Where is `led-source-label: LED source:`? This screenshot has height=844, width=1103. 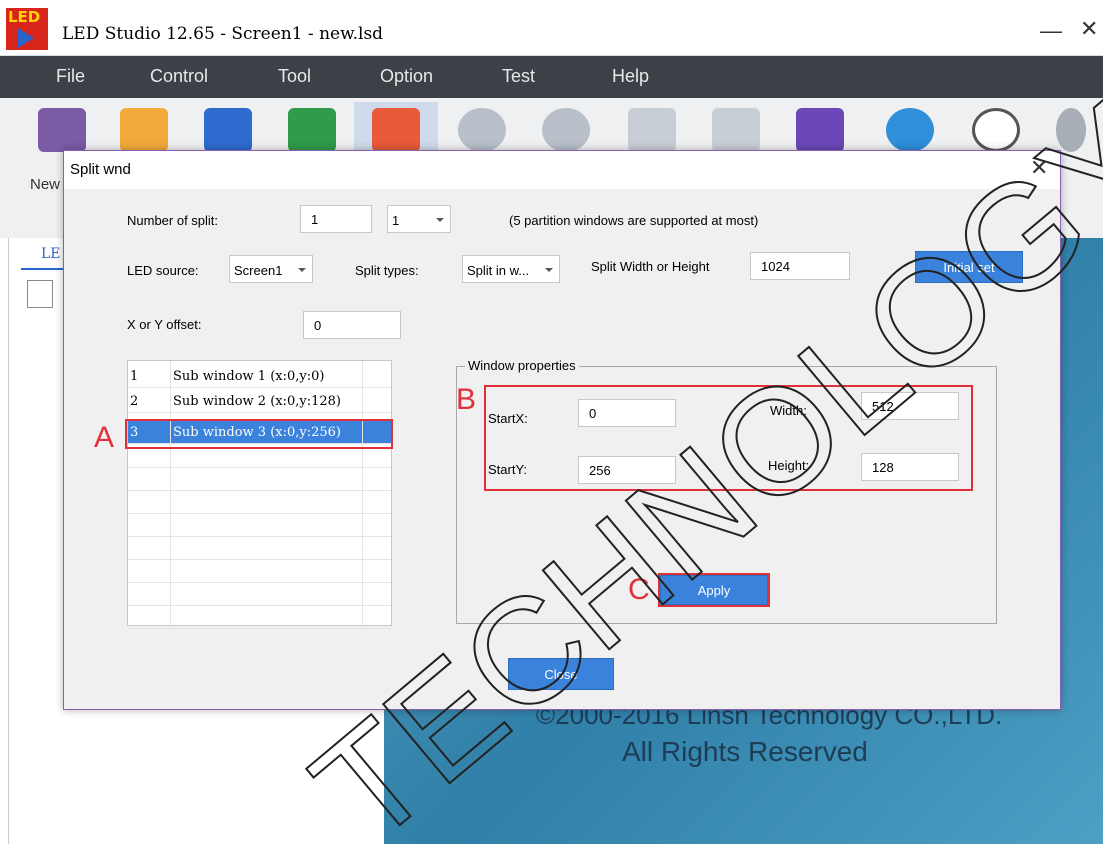
led-source-label: LED source: is located at coordinates (163, 270).